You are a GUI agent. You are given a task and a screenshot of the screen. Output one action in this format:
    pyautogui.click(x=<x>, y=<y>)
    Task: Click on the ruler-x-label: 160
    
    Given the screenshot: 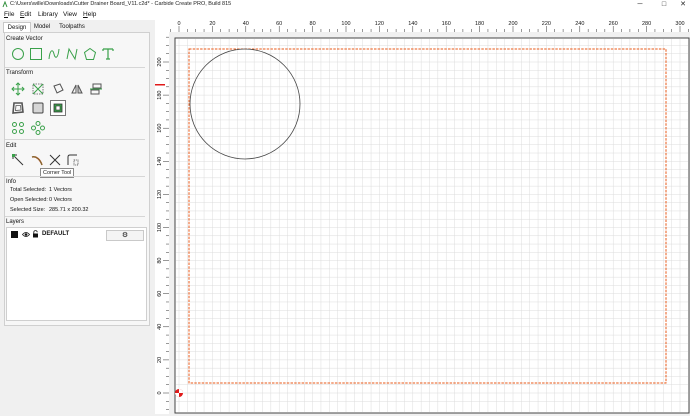 What is the action you would take?
    pyautogui.click(x=446, y=24)
    